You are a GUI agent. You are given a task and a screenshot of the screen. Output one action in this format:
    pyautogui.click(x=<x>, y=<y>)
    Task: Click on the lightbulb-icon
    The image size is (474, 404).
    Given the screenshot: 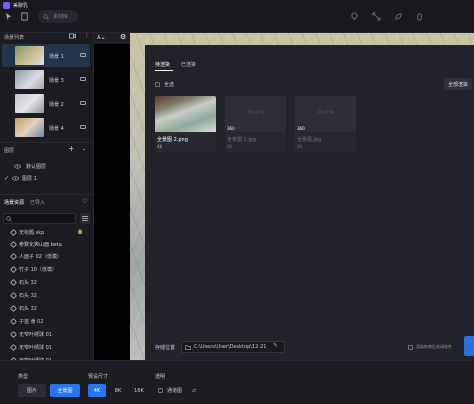 What is the action you would take?
    pyautogui.click(x=354, y=16)
    